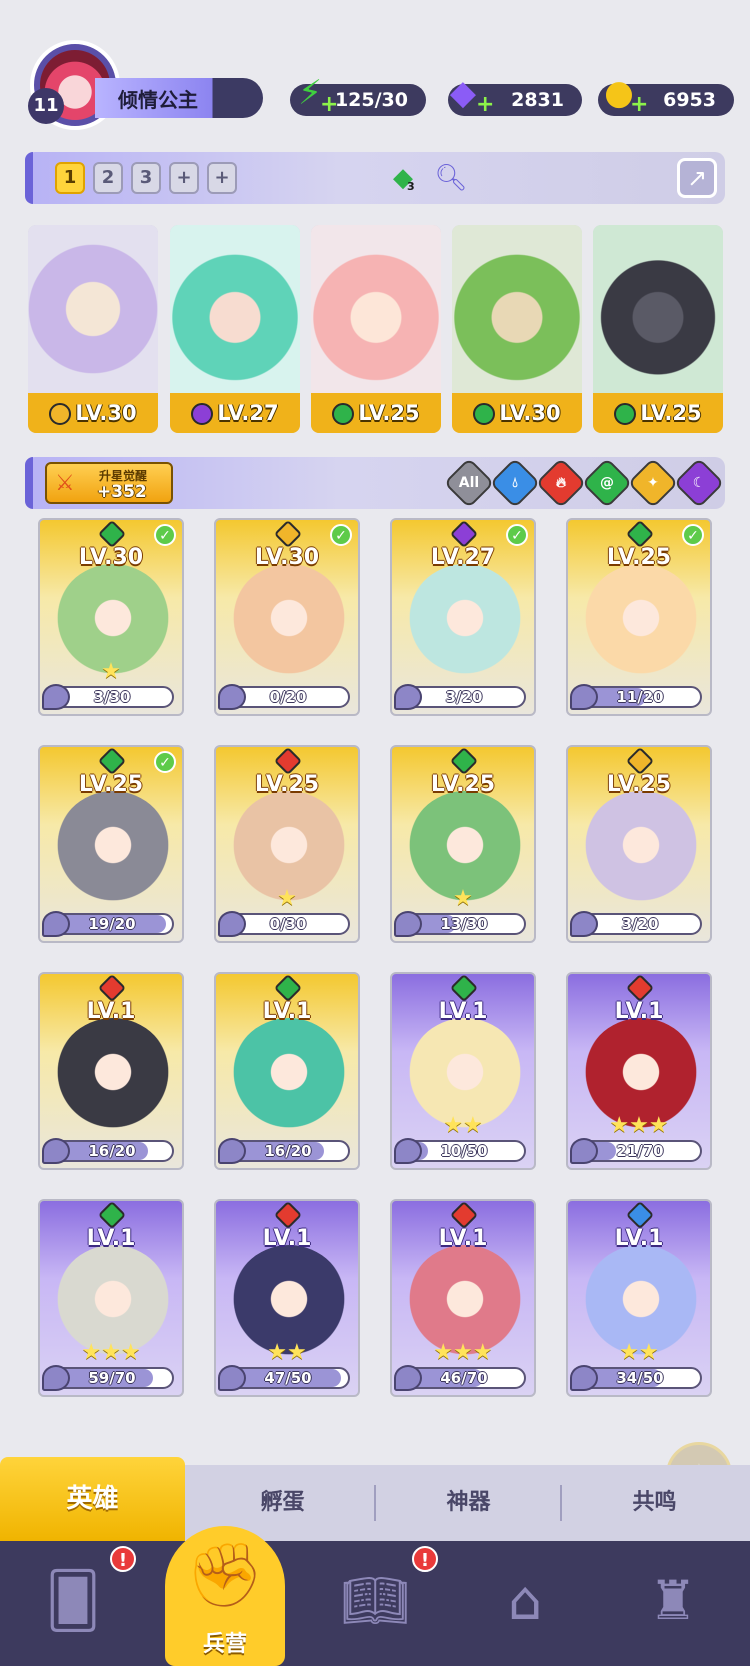  I want to click on team-hero-5: LV.25, so click(658, 329).